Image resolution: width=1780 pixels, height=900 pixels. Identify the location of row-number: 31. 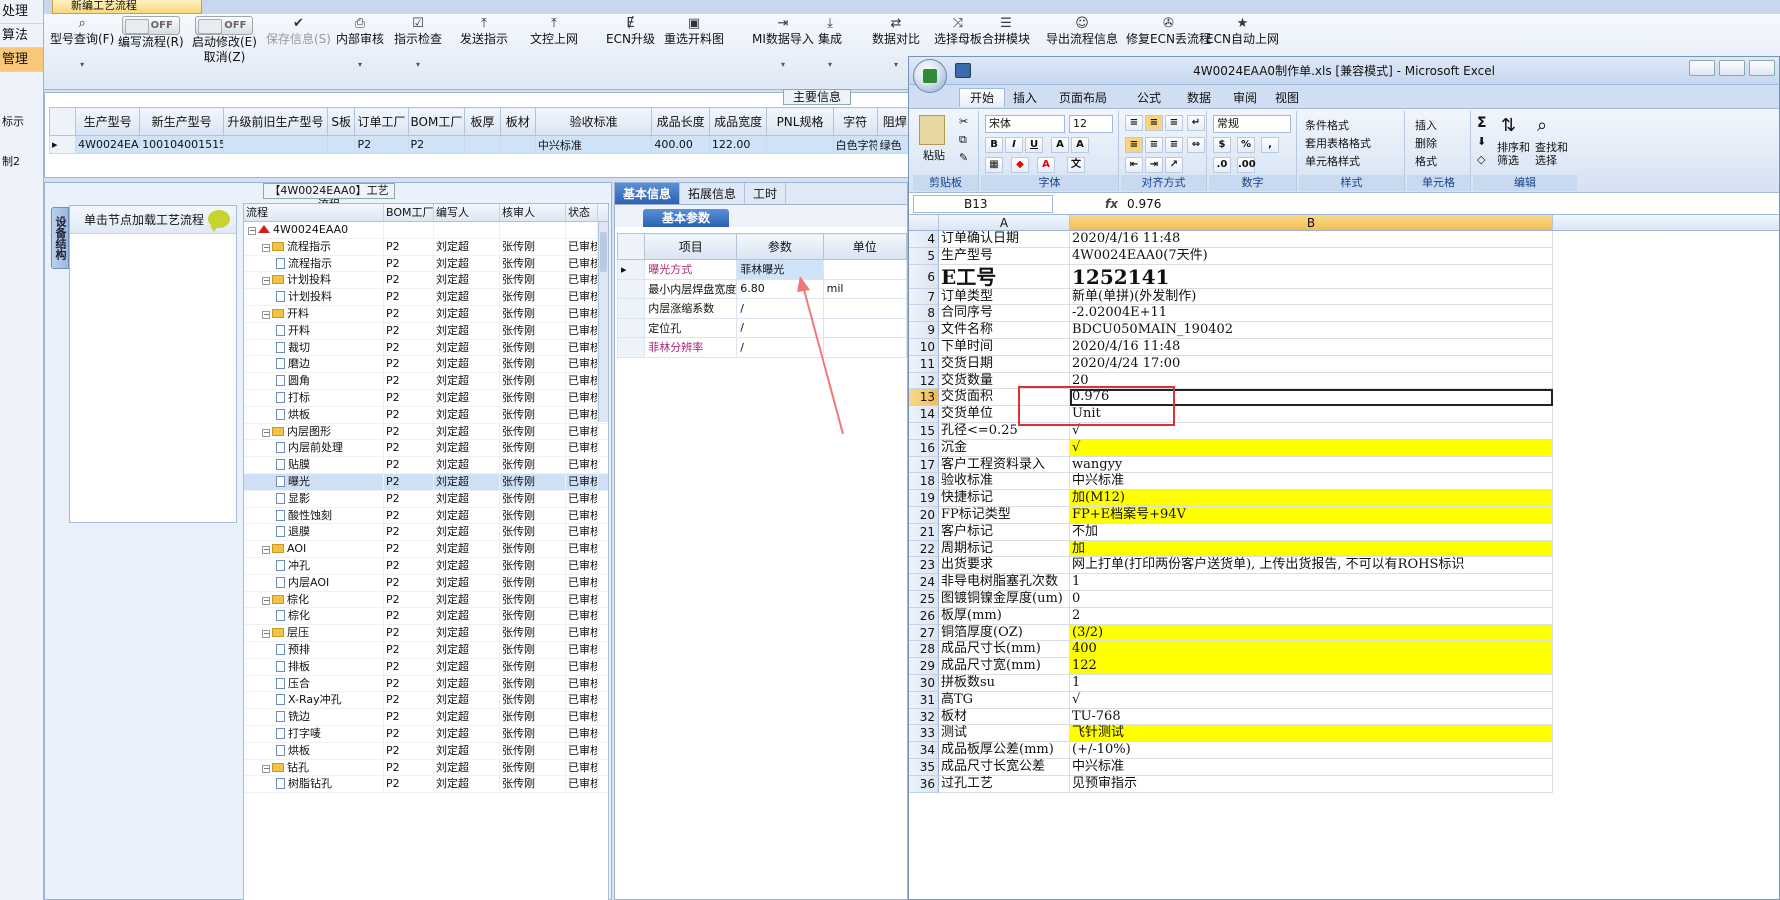
(924, 700).